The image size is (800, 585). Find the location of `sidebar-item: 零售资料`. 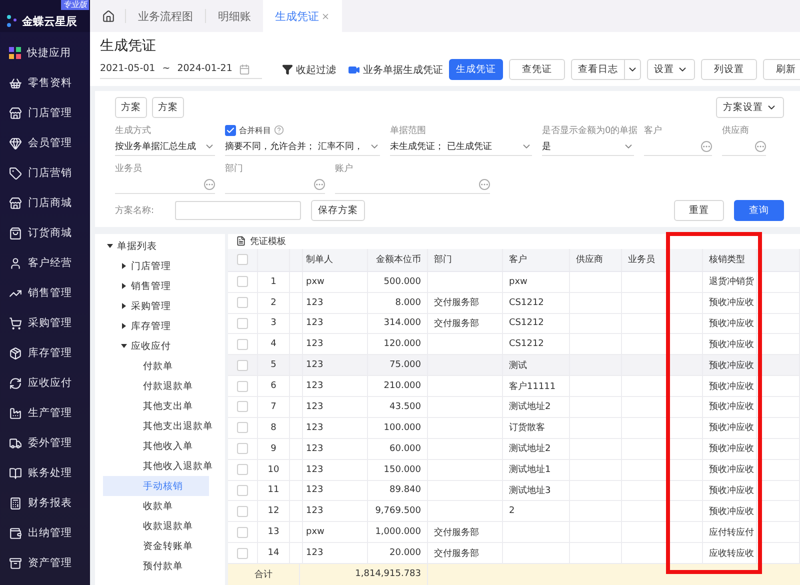

sidebar-item: 零售资料 is located at coordinates (45, 83).